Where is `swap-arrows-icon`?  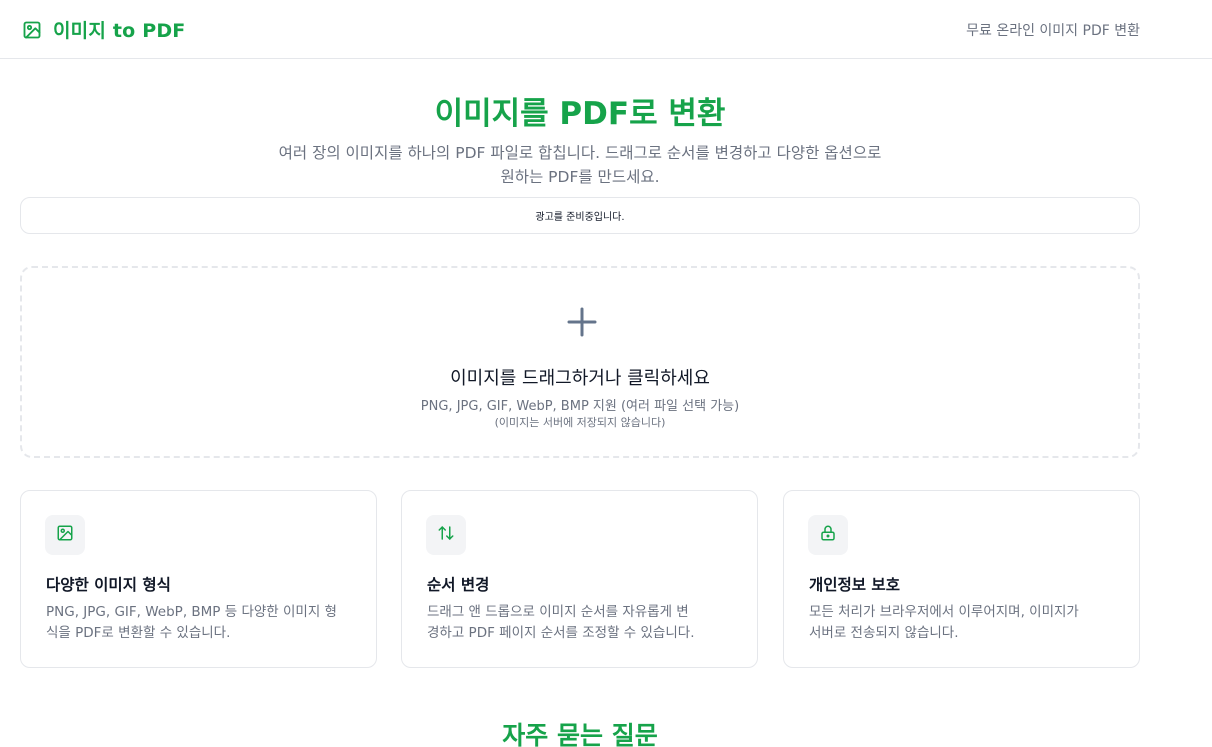
swap-arrows-icon is located at coordinates (446, 535).